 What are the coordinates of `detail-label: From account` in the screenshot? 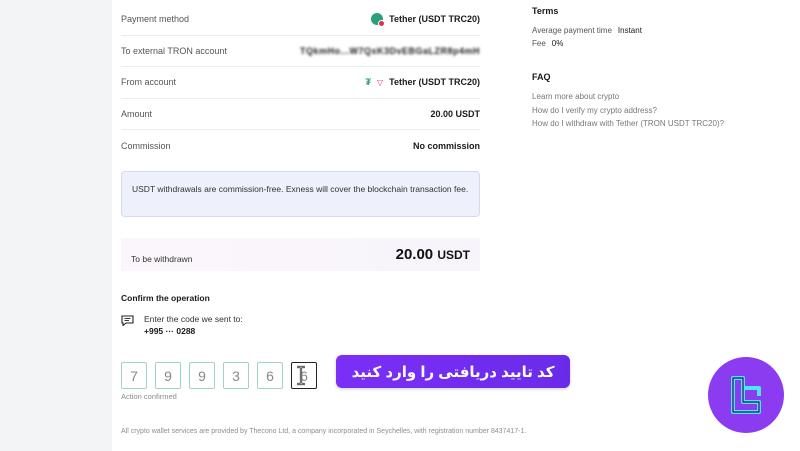 It's located at (149, 82).